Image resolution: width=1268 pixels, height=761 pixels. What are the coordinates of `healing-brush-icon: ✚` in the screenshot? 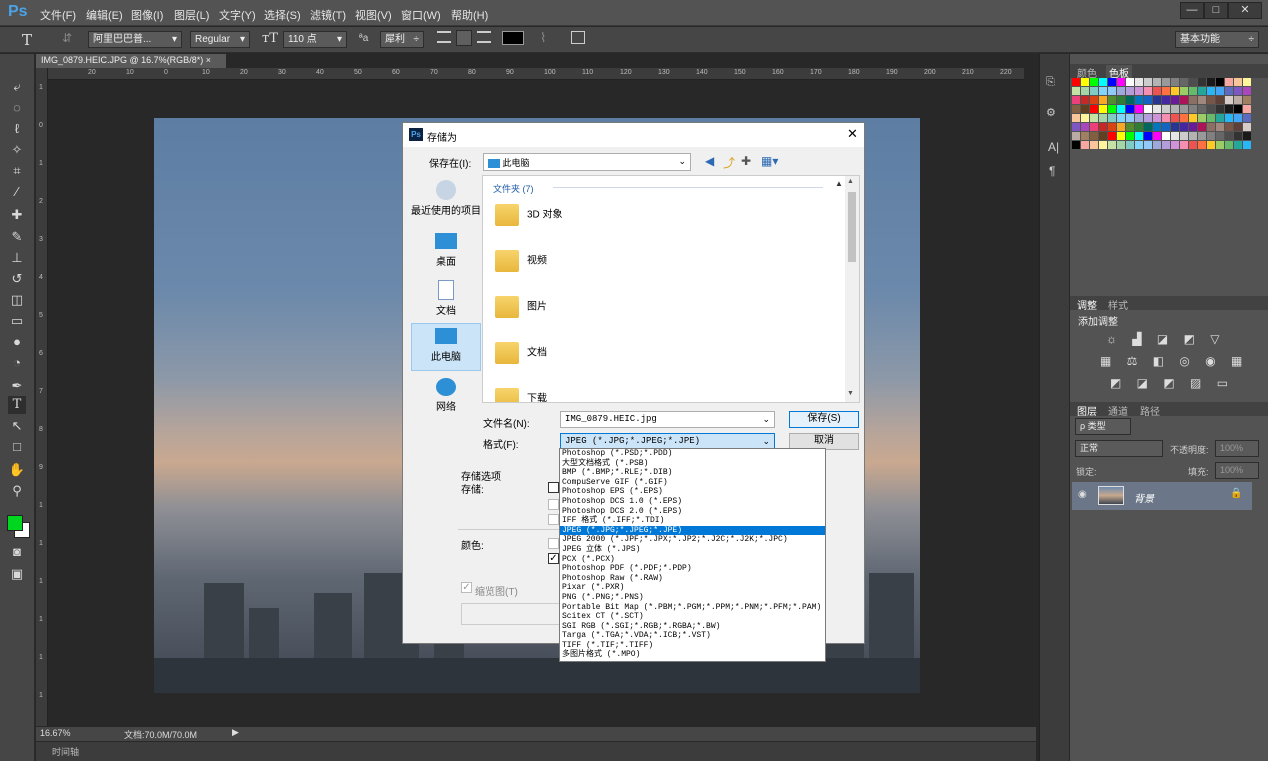 It's located at (17, 215).